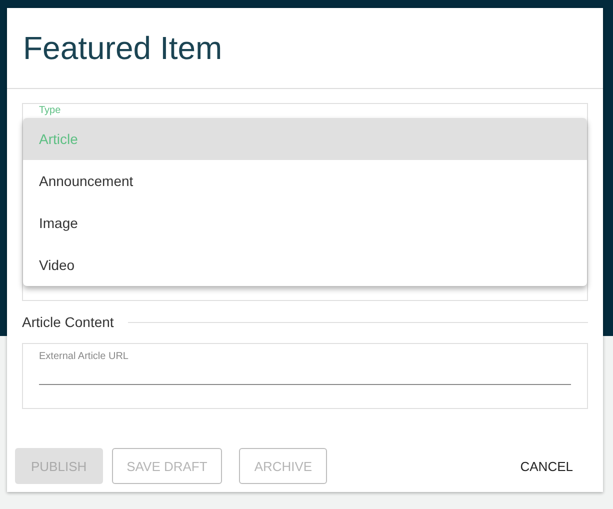 This screenshot has width=613, height=509. What do you see at coordinates (50, 110) in the screenshot?
I see `field-label: Type` at bounding box center [50, 110].